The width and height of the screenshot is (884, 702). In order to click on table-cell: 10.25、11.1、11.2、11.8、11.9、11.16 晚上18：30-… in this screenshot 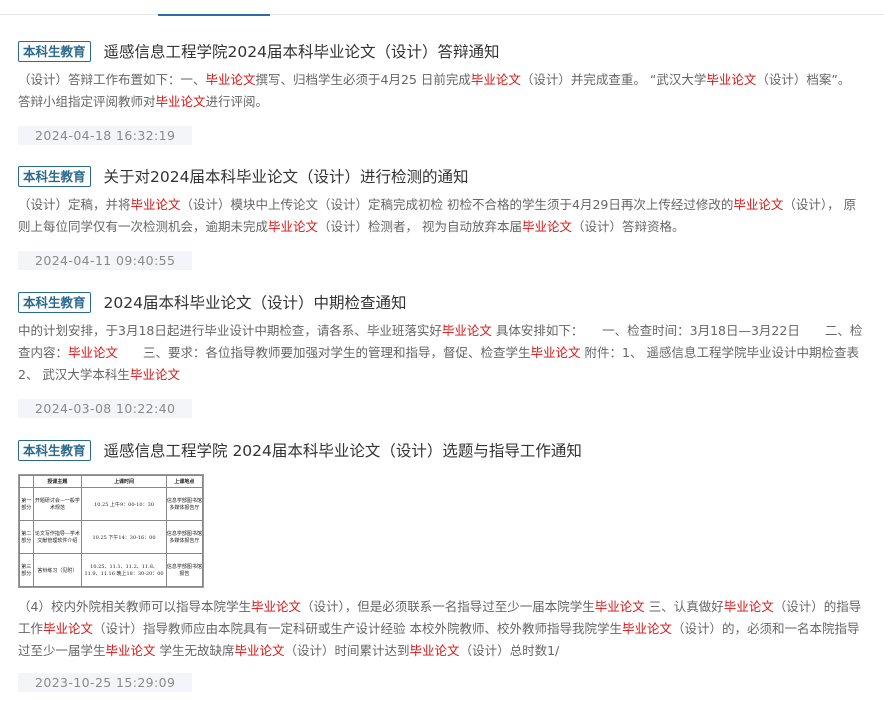, I will do `click(124, 570)`.